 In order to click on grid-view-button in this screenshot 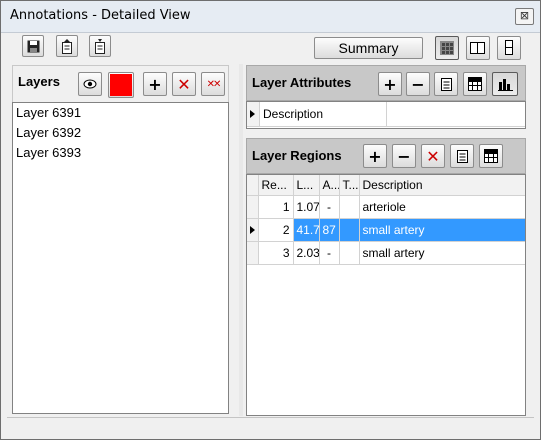, I will do `click(447, 48)`.